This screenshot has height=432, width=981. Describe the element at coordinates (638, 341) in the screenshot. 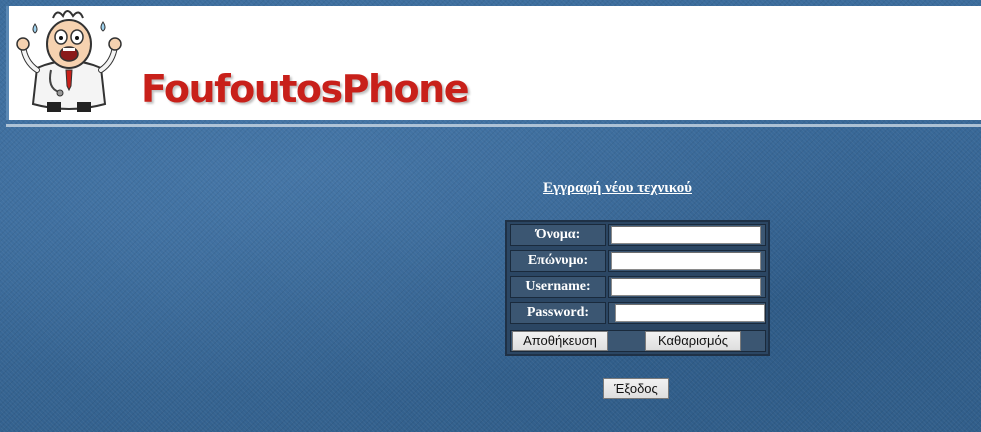

I see `form-buttons-row: Αποθήκευση Καθαρισμός` at that location.